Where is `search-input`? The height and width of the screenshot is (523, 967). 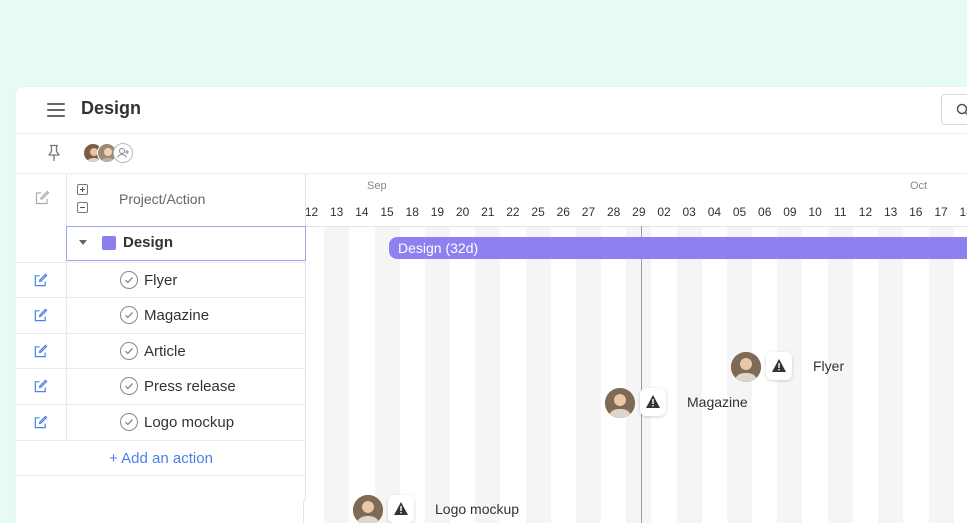 search-input is located at coordinates (954, 109).